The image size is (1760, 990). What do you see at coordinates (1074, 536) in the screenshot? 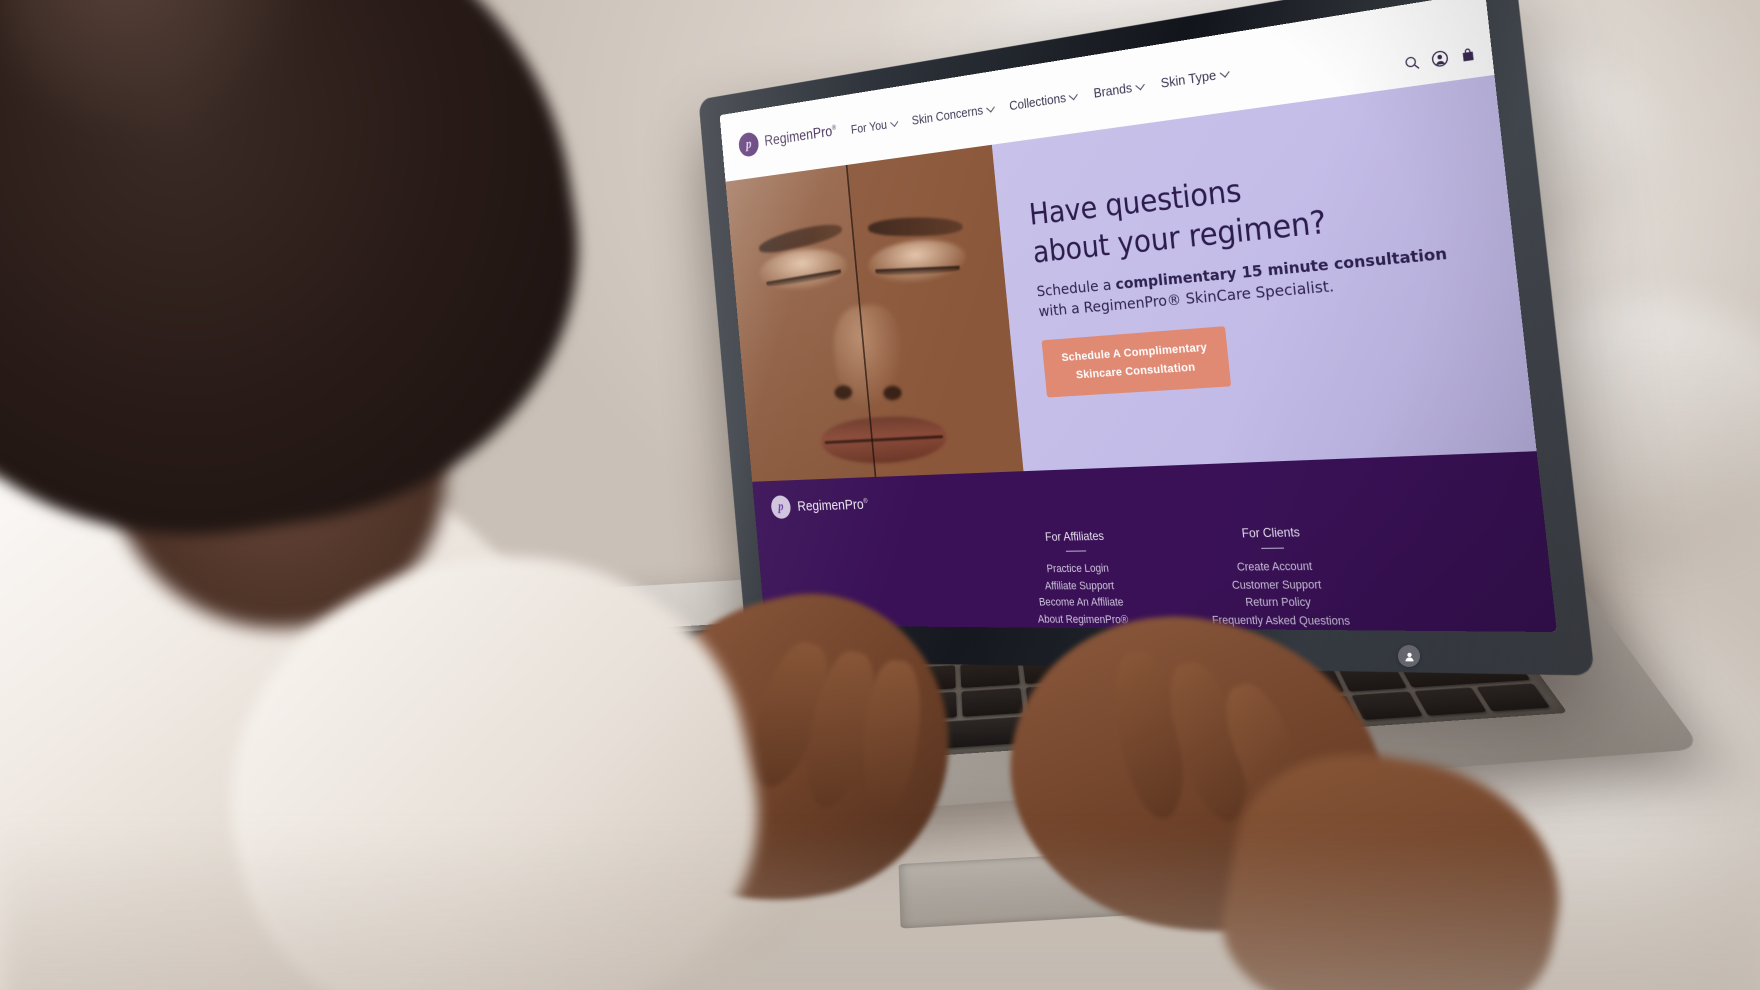
I see `footer-column-title: For Affiliates` at bounding box center [1074, 536].